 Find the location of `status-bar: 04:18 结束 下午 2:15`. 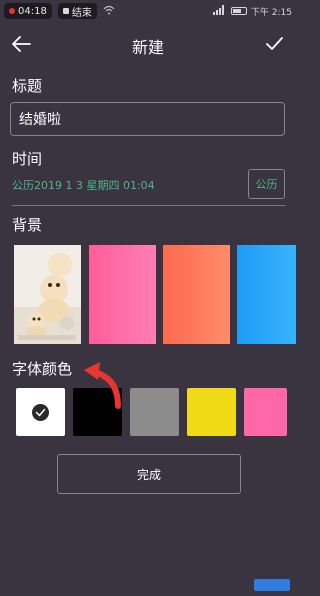

status-bar: 04:18 结束 下午 2:15 is located at coordinates (148, 11).